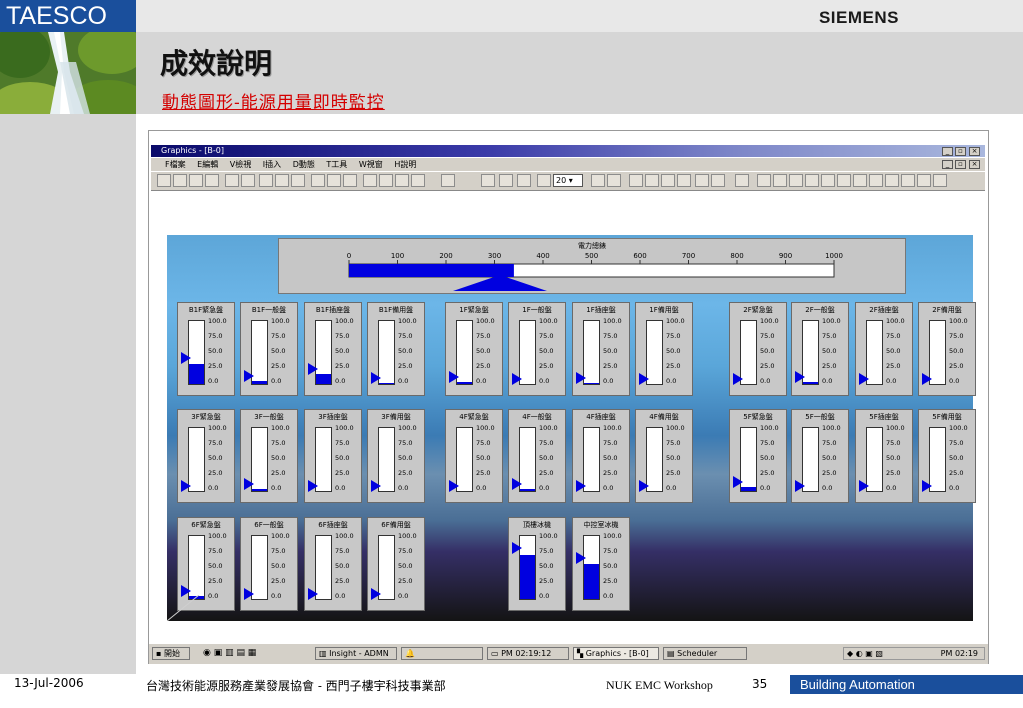 Image resolution: width=1023 pixels, height=708 pixels. Describe the element at coordinates (947, 151) in the screenshot. I see `minimize-button: _` at that location.